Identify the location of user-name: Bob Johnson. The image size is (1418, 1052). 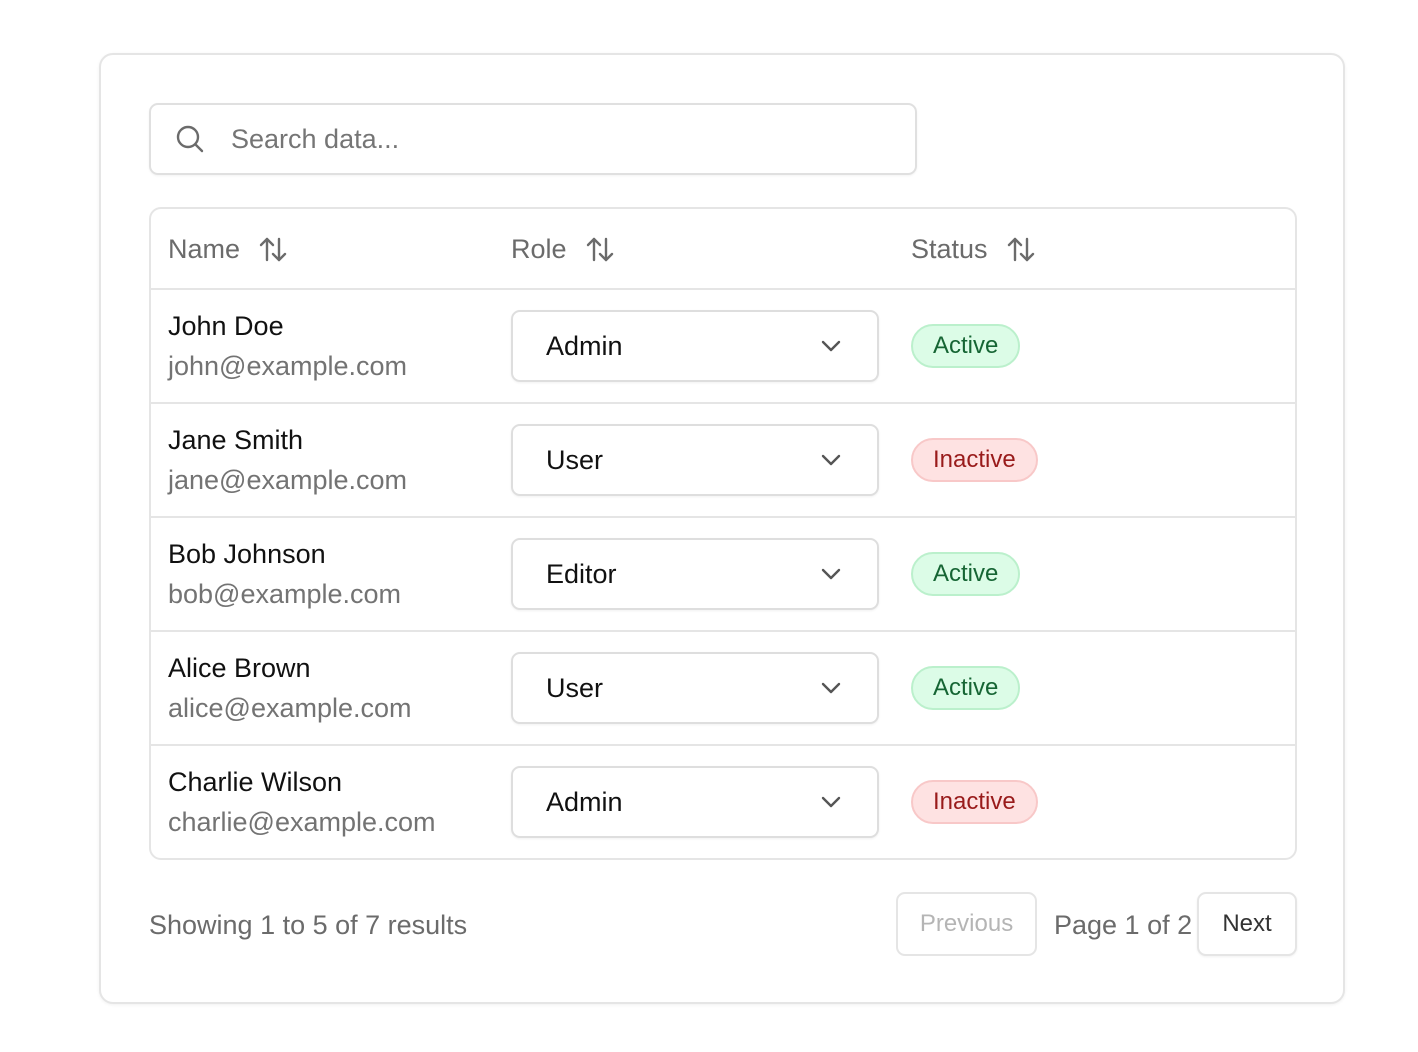
(247, 554).